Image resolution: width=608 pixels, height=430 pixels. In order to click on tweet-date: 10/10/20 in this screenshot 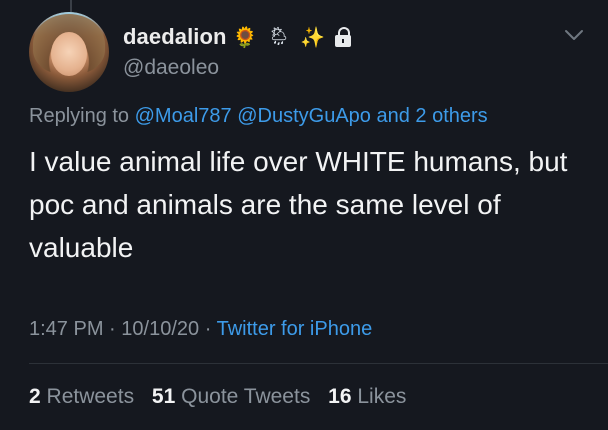, I will do `click(160, 329)`.